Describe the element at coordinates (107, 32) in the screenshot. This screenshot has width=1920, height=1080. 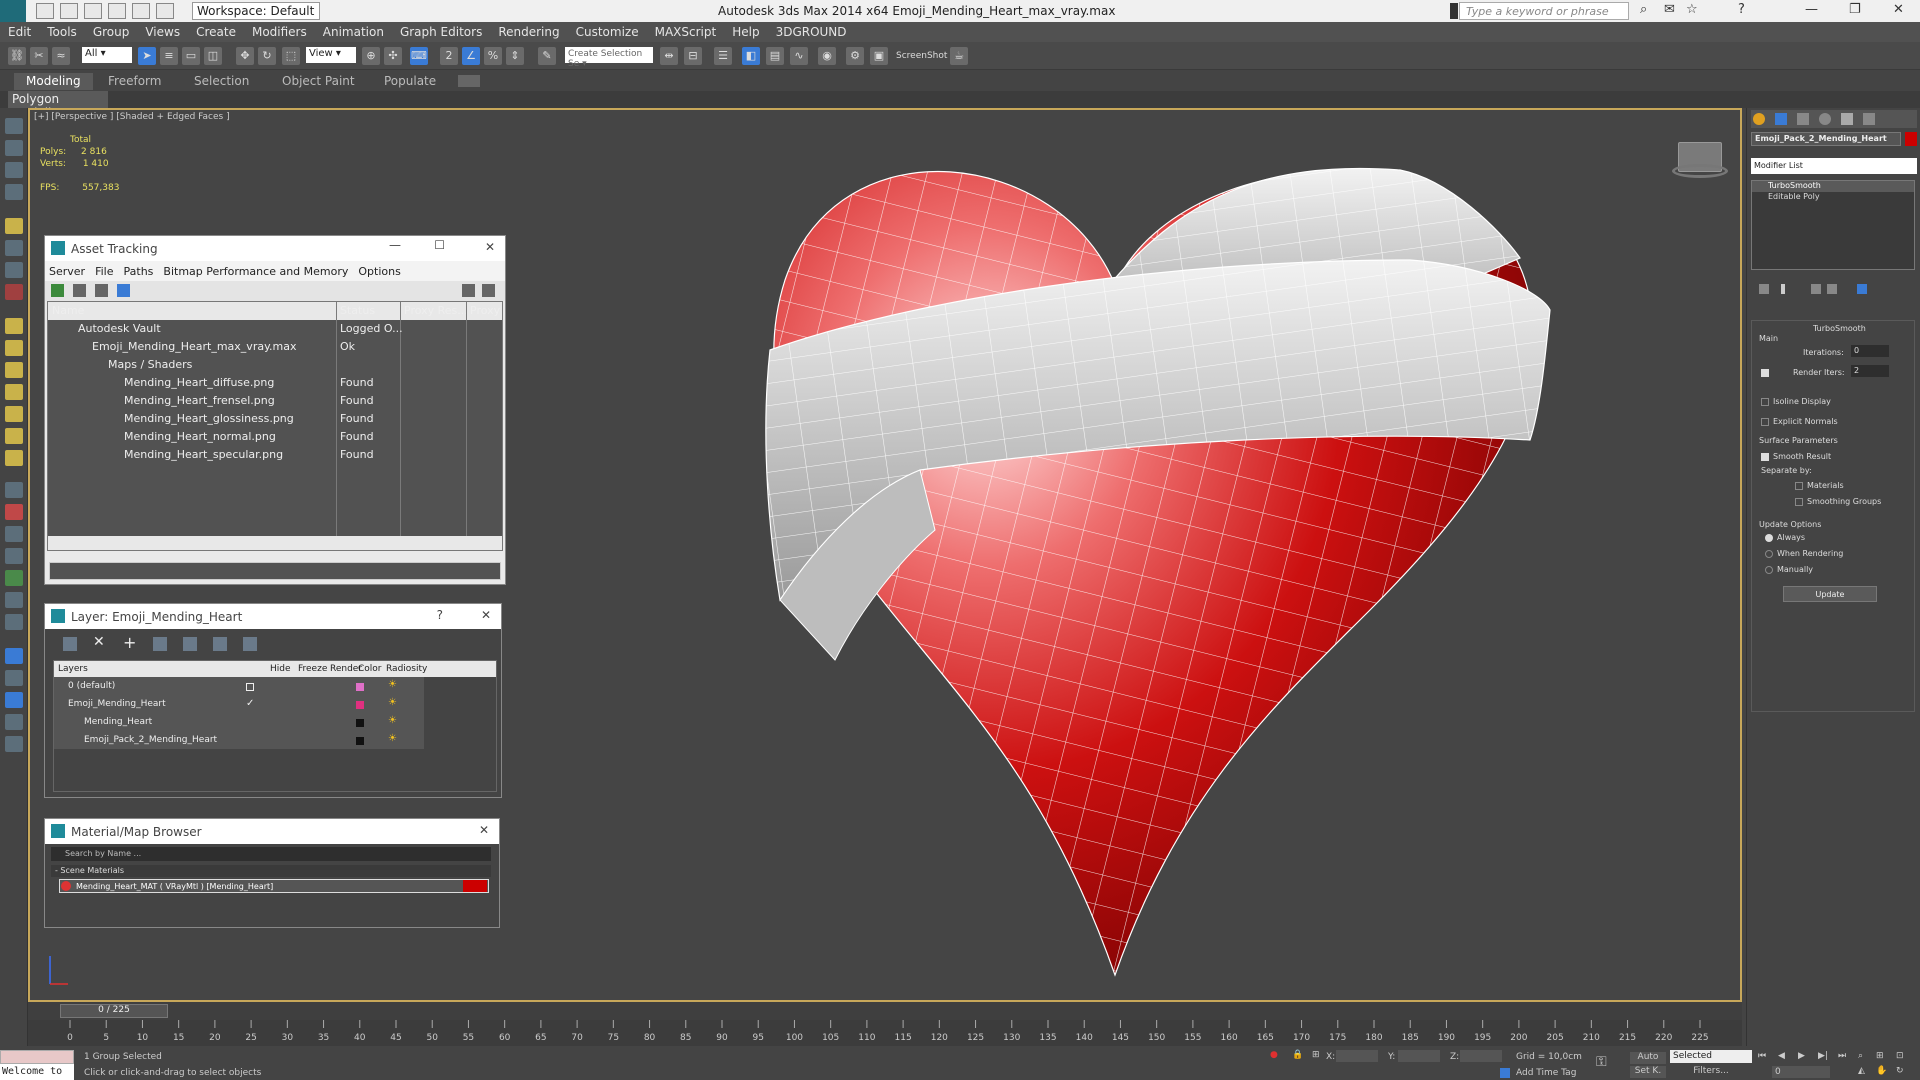
I see `menu-group: Group` at that location.